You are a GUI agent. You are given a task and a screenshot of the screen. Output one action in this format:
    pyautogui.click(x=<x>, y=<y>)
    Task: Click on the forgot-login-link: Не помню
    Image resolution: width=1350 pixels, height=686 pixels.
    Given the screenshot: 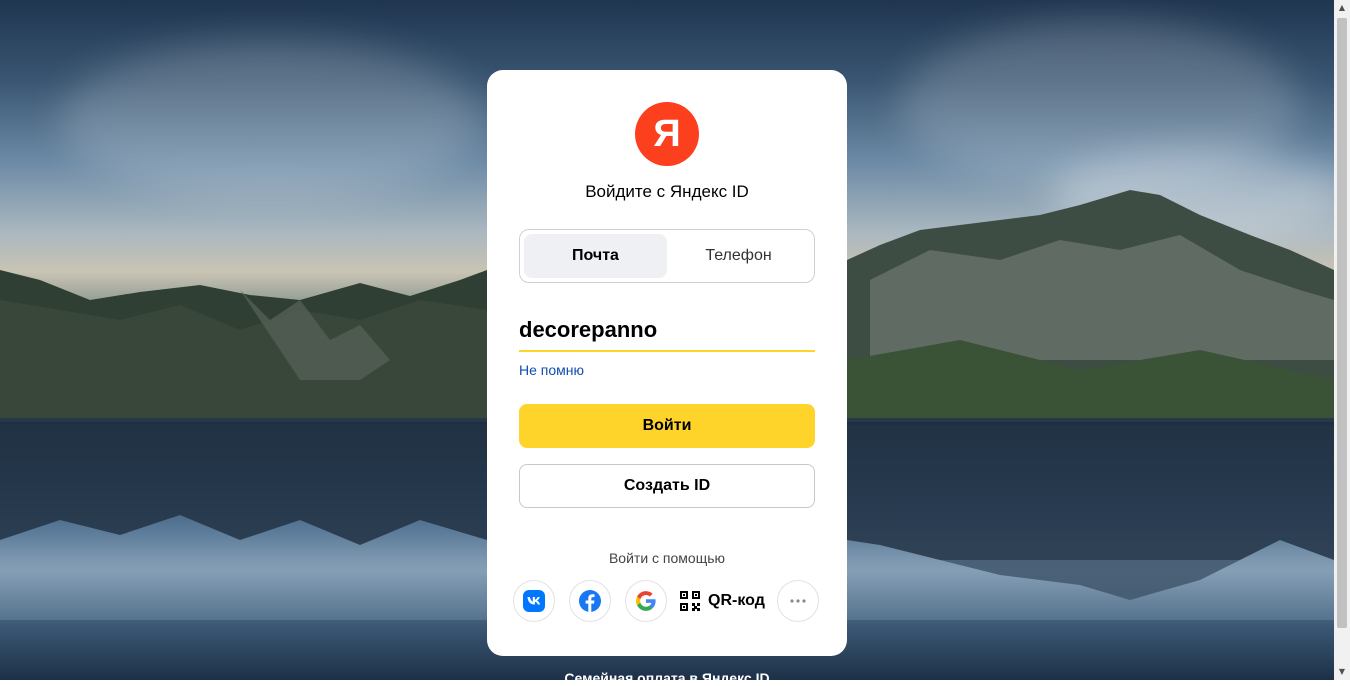 What is the action you would take?
    pyautogui.click(x=551, y=370)
    